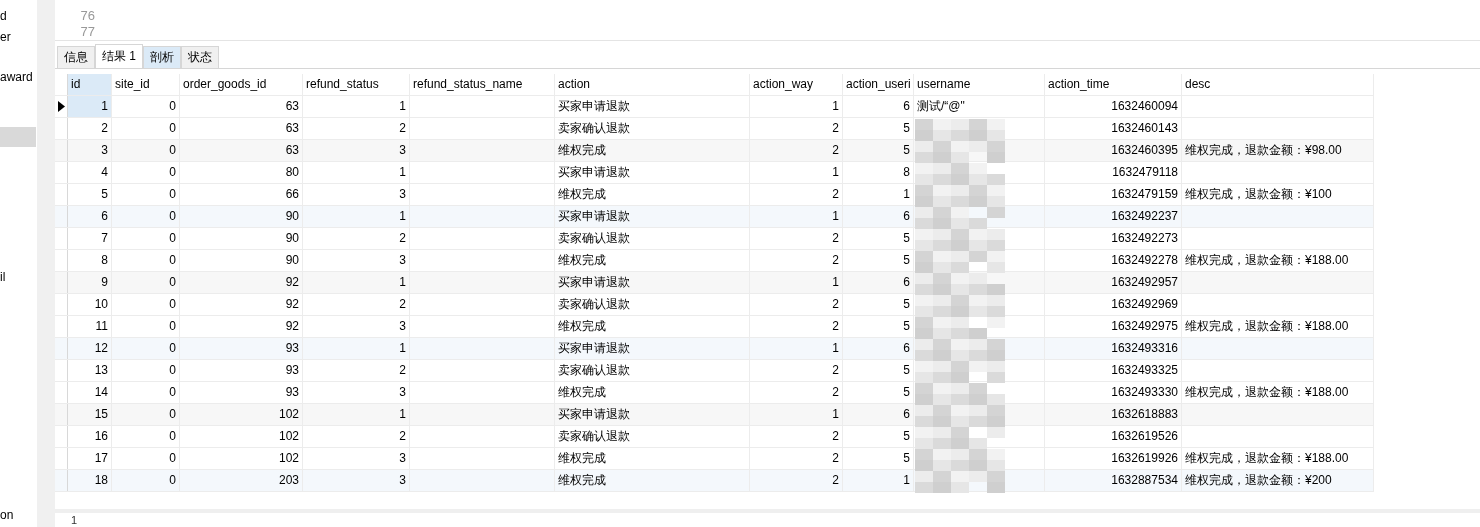  I want to click on column-header: refund_status_name, so click(482, 84).